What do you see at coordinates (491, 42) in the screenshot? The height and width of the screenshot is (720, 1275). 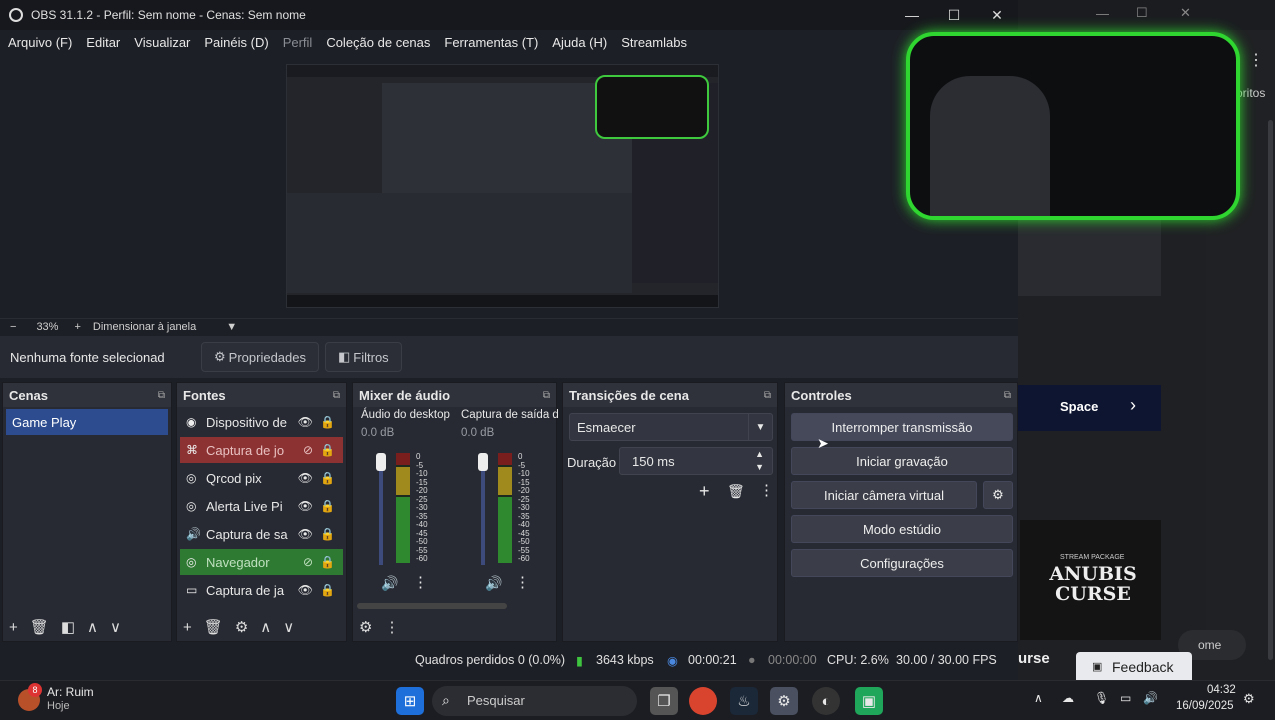 I see `menu-ferramentas: Ferramentas (T)` at bounding box center [491, 42].